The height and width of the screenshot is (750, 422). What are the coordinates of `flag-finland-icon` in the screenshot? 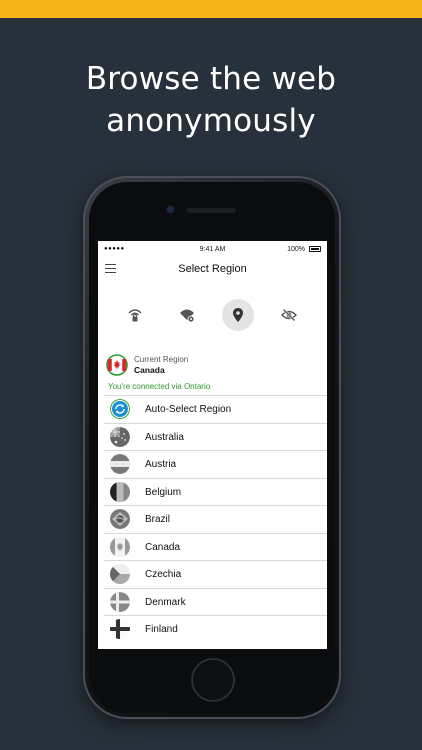 It's located at (120, 629).